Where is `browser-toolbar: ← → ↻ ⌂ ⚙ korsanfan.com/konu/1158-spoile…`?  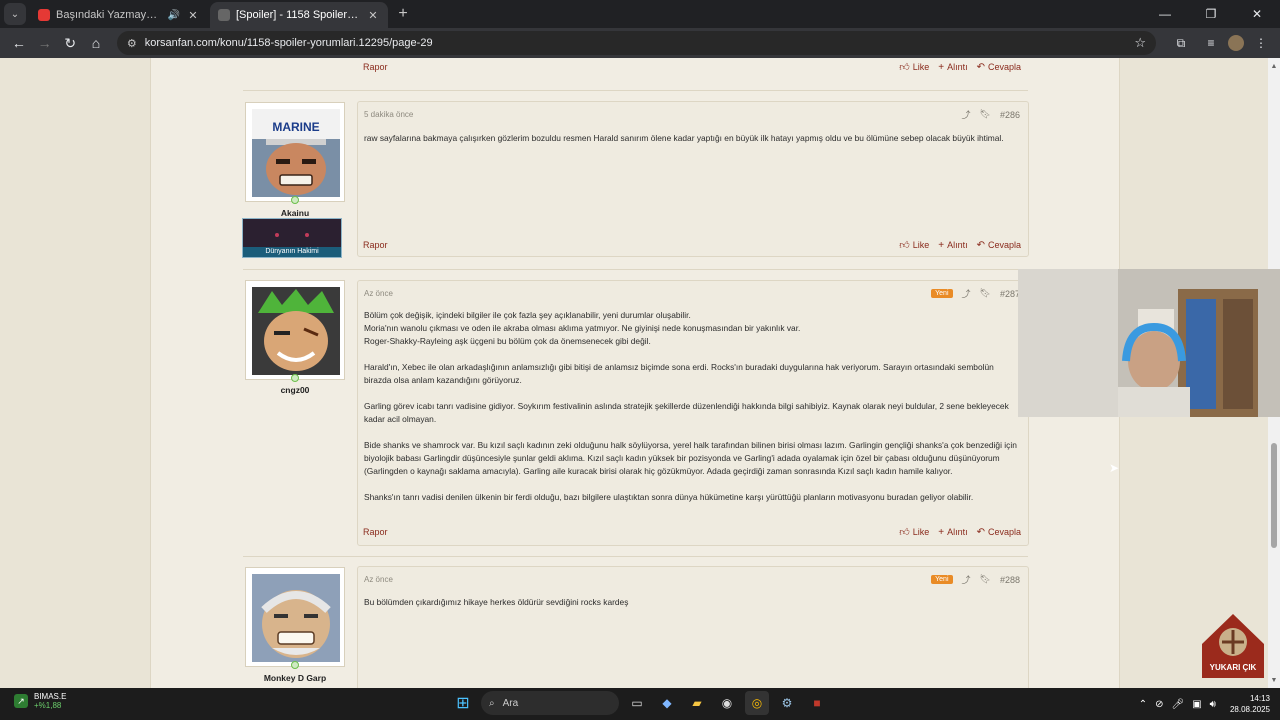 browser-toolbar: ← → ↻ ⌂ ⚙ korsanfan.com/konu/1158-spoile… is located at coordinates (640, 43).